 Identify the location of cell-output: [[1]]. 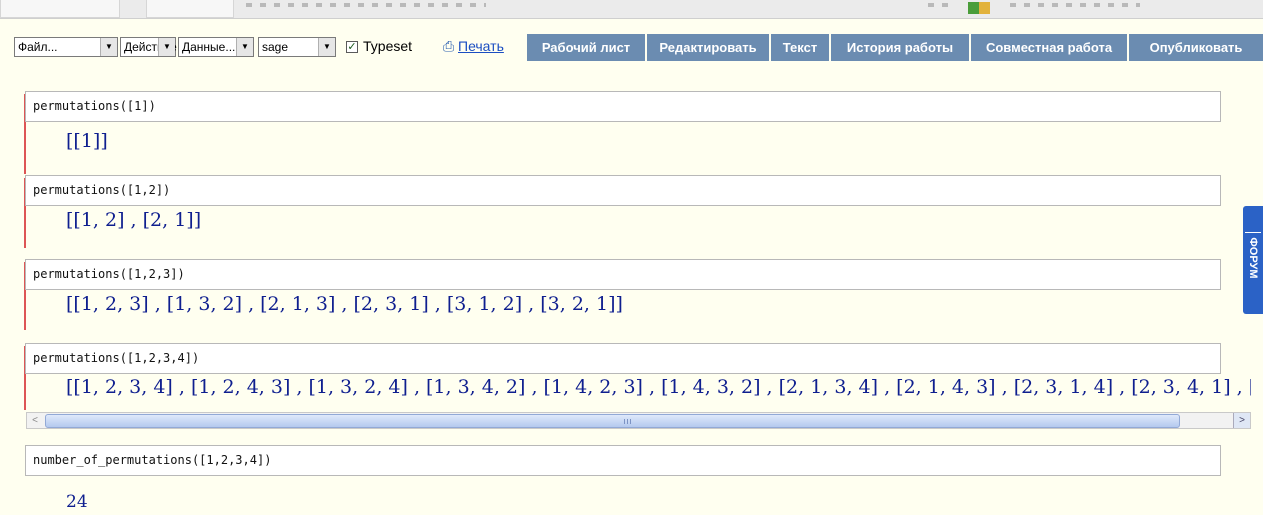
(87, 141).